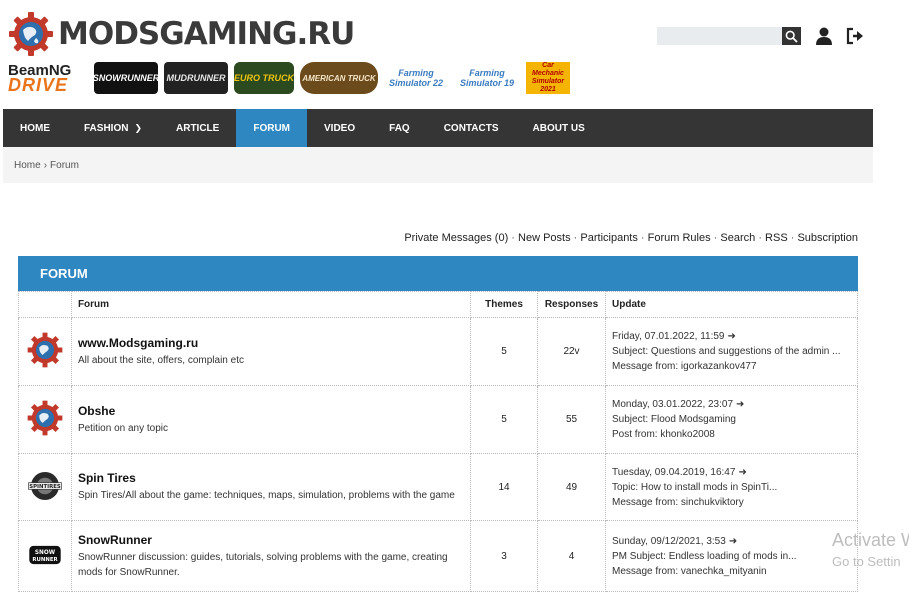 The height and width of the screenshot is (600, 909). What do you see at coordinates (339, 128) in the screenshot?
I see `nav-video: VIDEO` at bounding box center [339, 128].